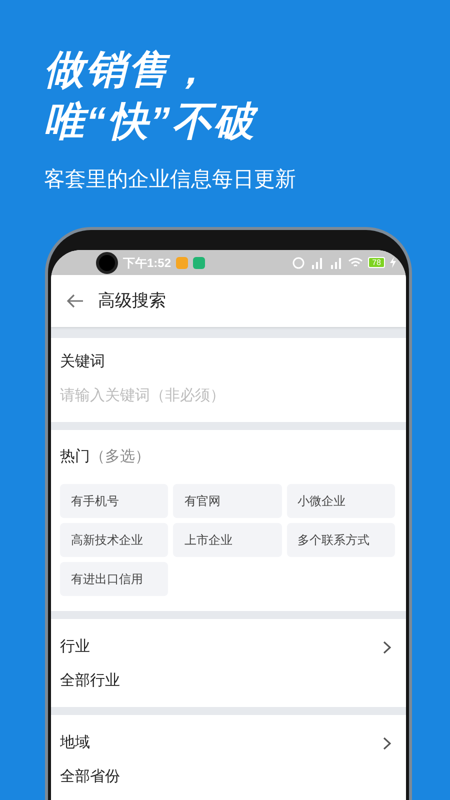  What do you see at coordinates (128, 70) in the screenshot?
I see `headline: 做销售，` at bounding box center [128, 70].